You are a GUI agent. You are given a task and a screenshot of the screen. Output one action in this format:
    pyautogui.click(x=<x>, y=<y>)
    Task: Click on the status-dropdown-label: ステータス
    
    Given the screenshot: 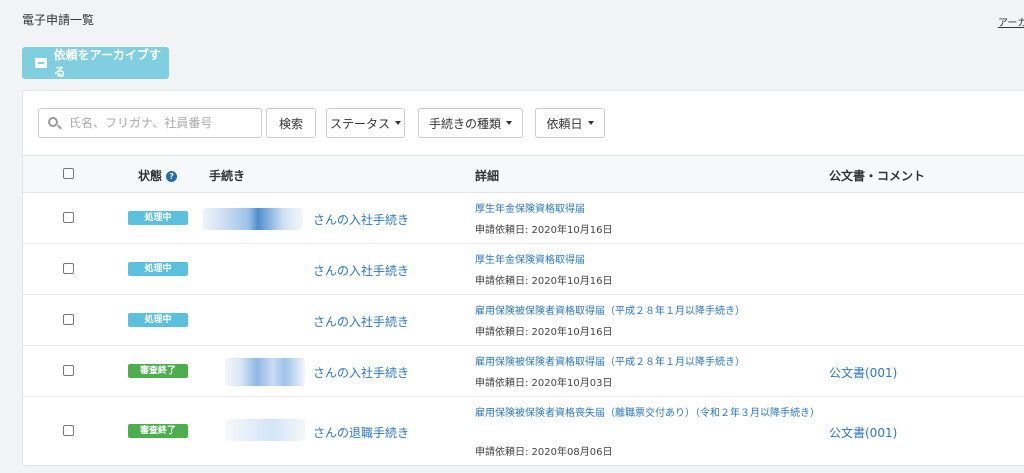 What is the action you would take?
    pyautogui.click(x=359, y=123)
    